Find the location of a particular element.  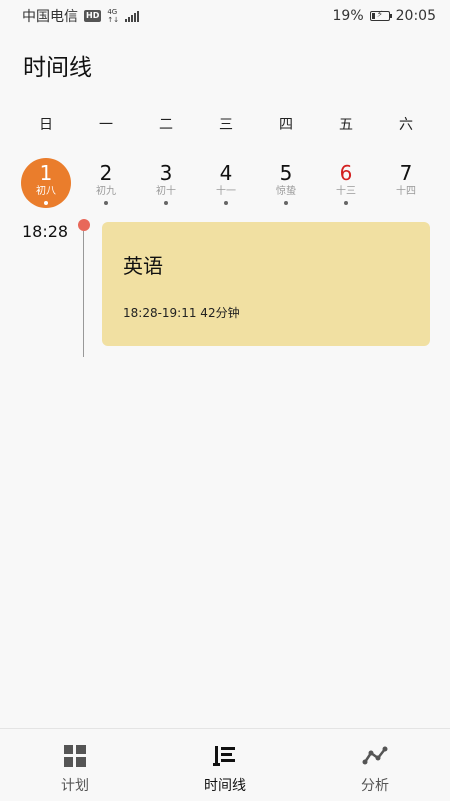

lunar-date: 十四 is located at coordinates (406, 191).